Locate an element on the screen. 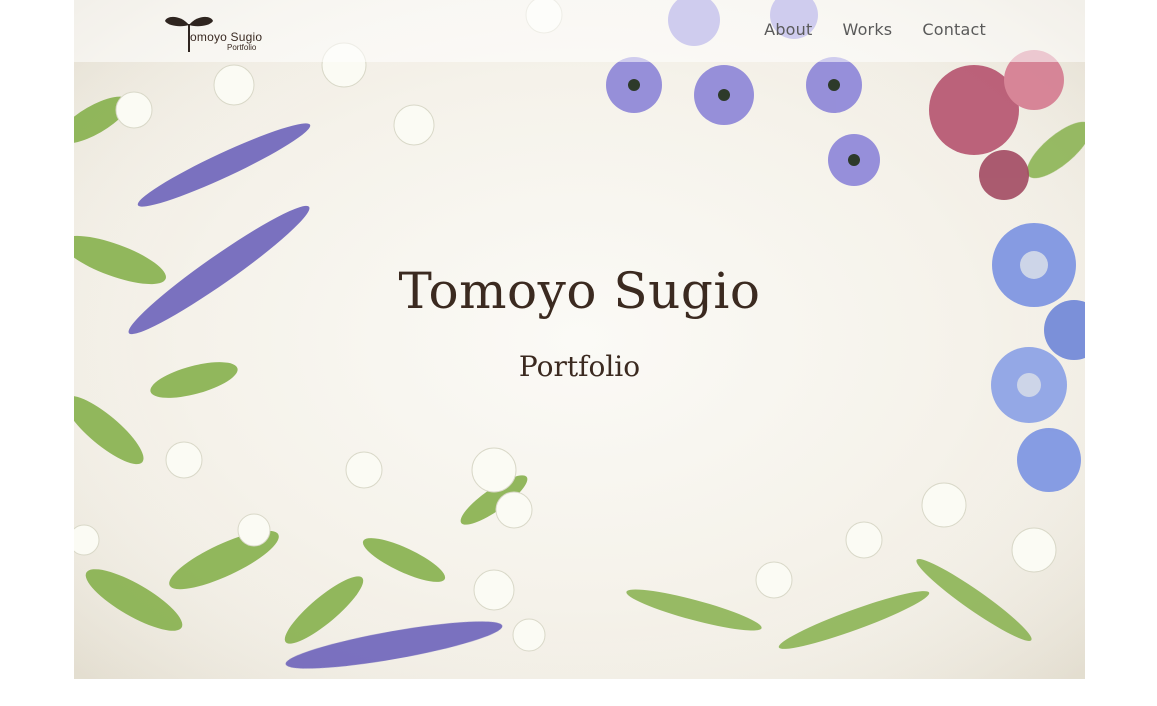  hero-title: Tomoyo Sugio is located at coordinates (579, 291).